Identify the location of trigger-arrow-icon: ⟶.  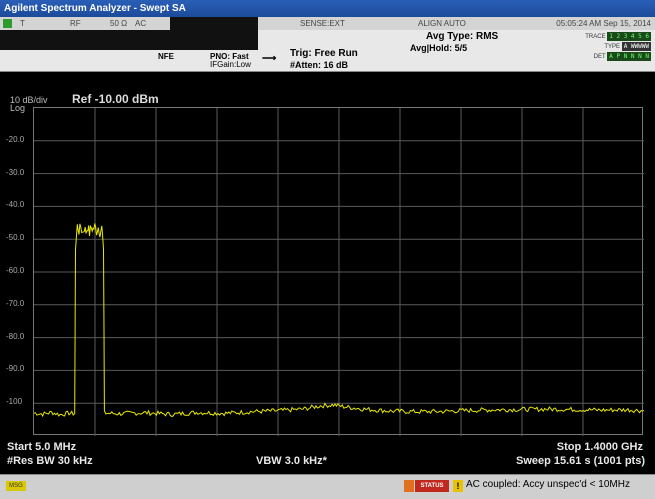
(269, 58).